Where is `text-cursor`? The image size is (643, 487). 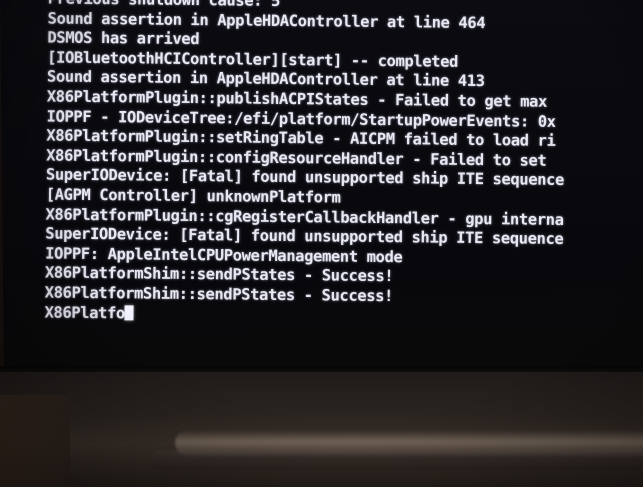
text-cursor is located at coordinates (129, 312).